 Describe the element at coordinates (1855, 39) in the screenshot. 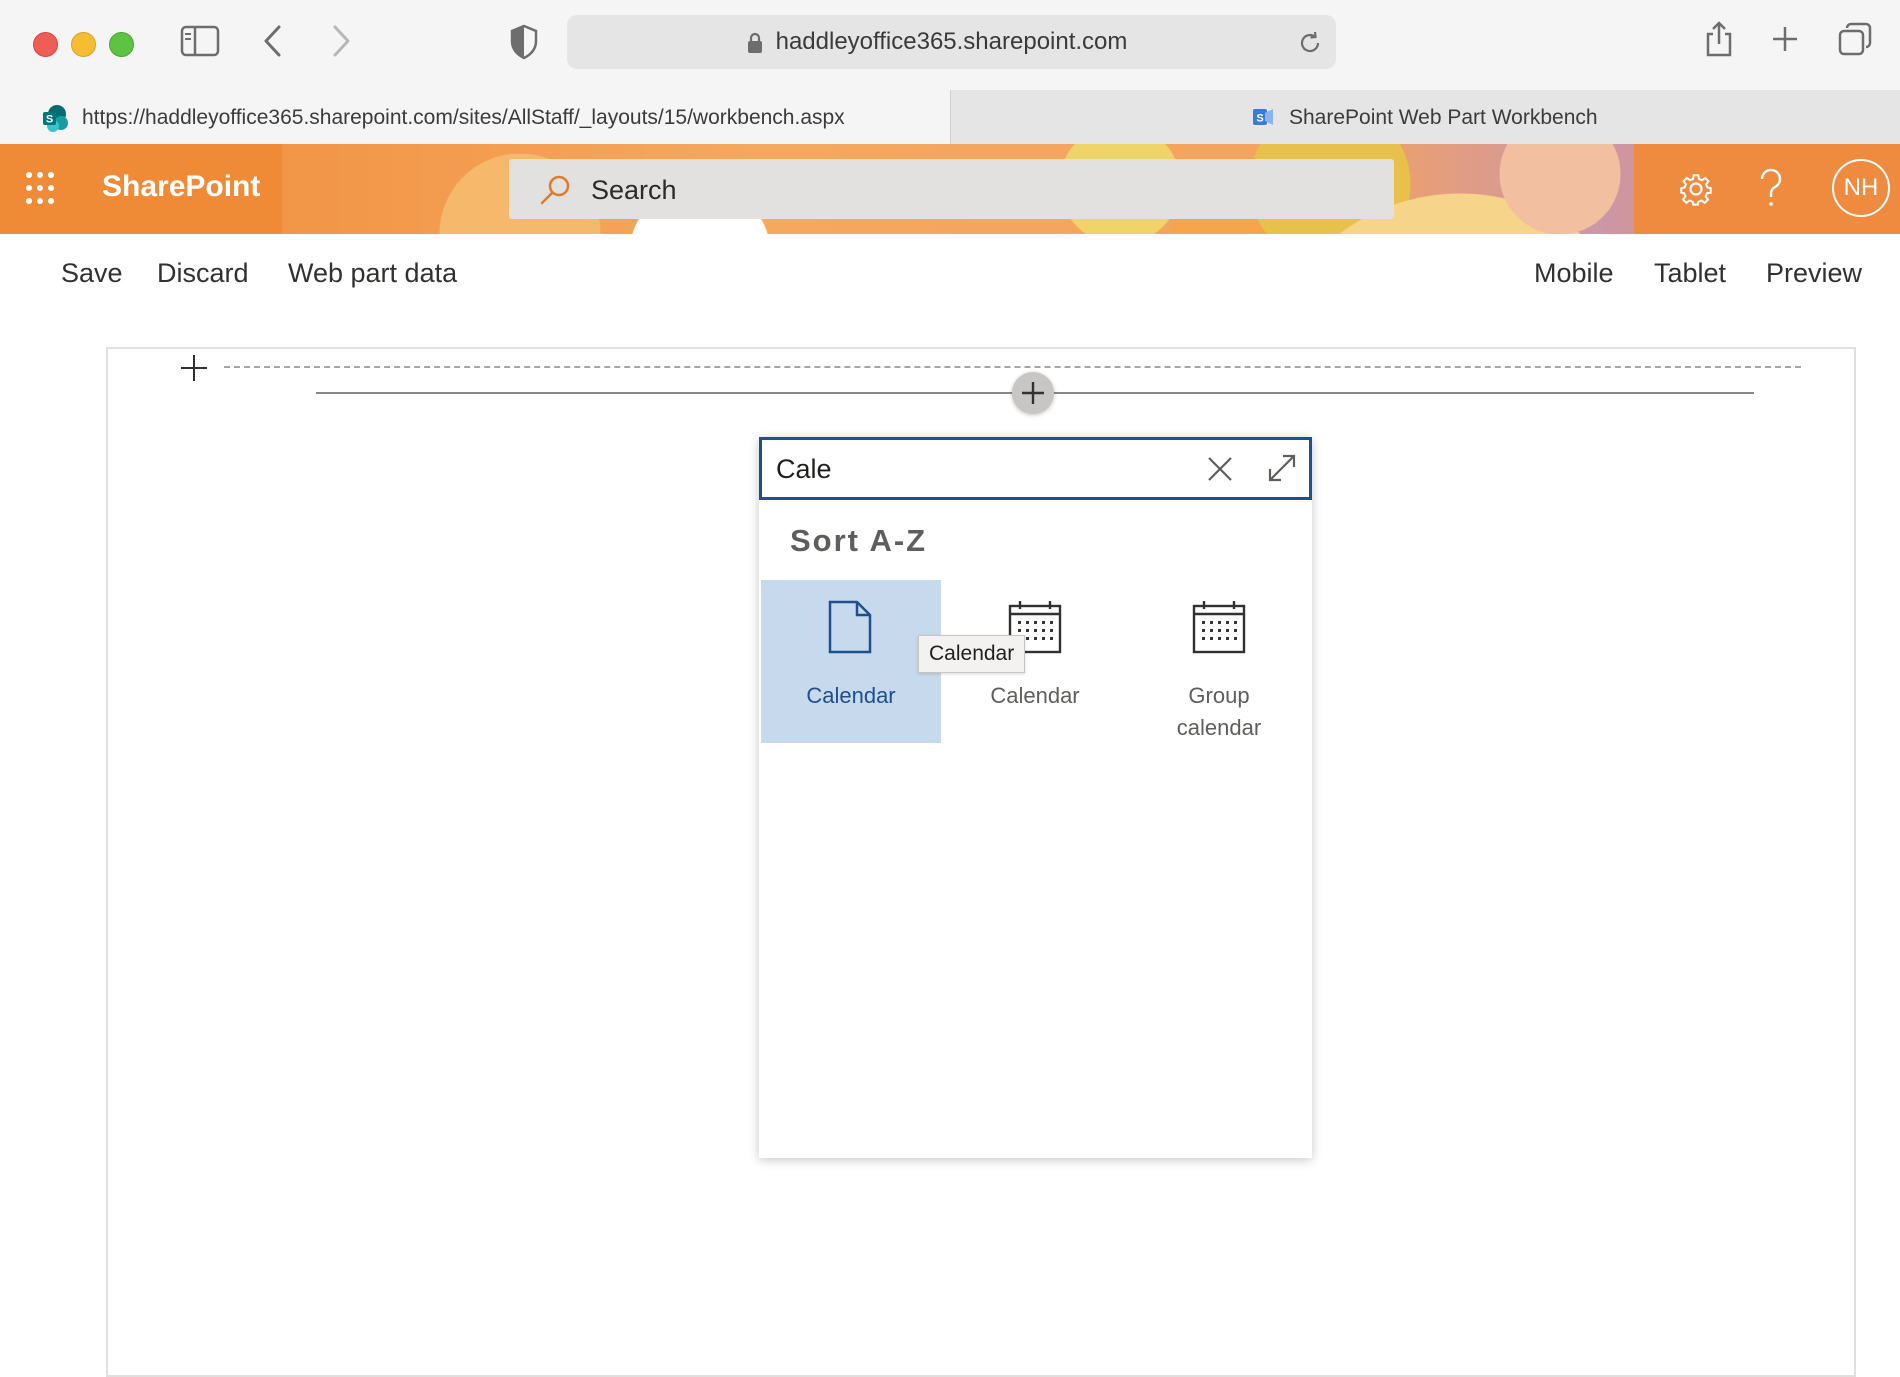

I see `tab-overview-icon` at that location.